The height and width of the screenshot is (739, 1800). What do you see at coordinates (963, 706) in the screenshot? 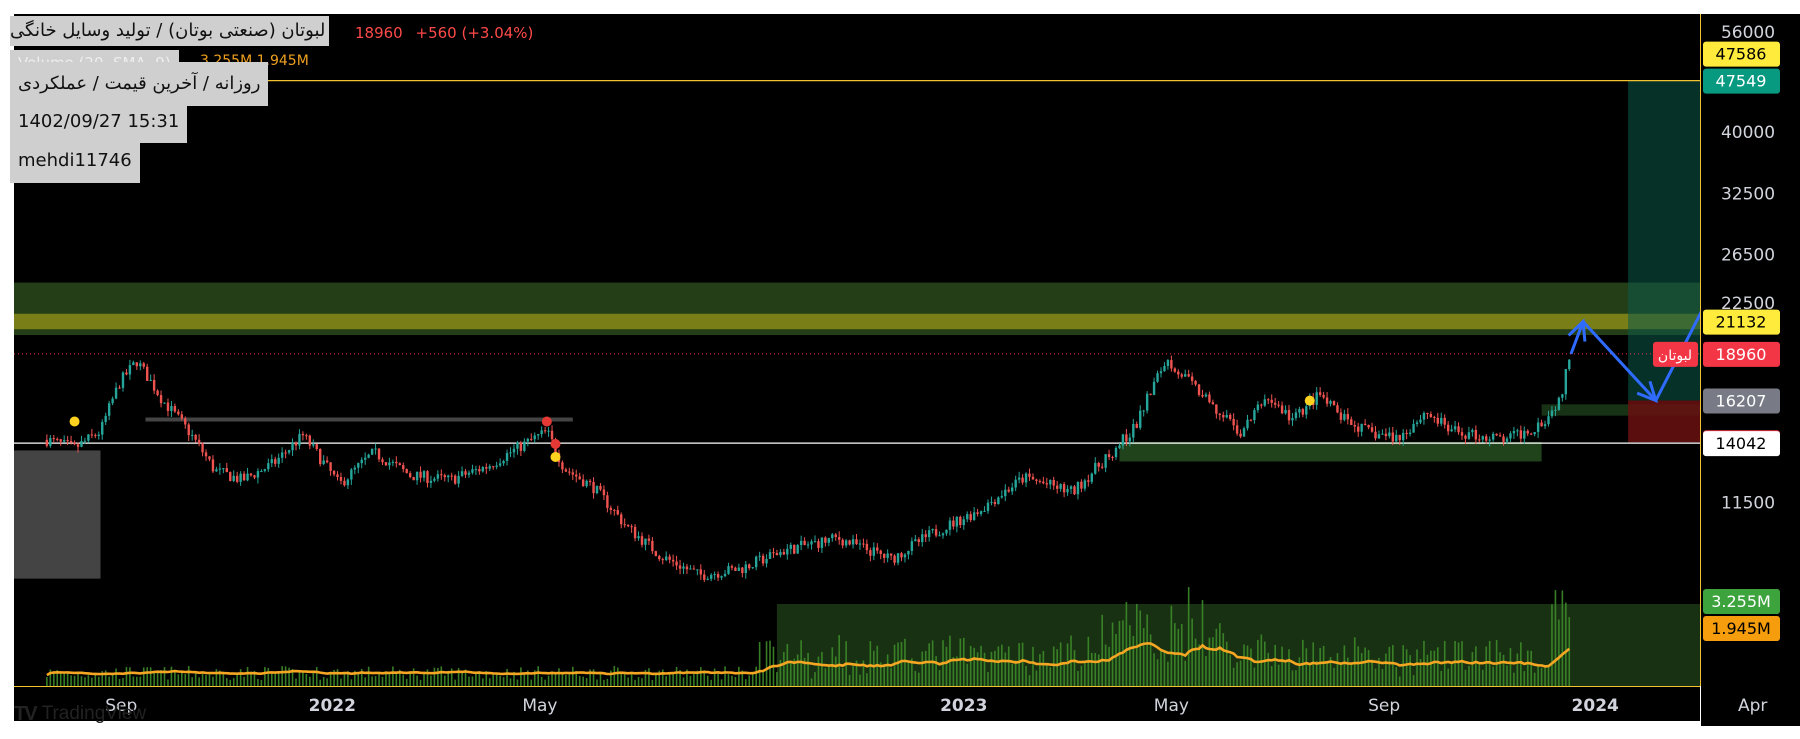
I see `x-tick-label: 2023` at bounding box center [963, 706].